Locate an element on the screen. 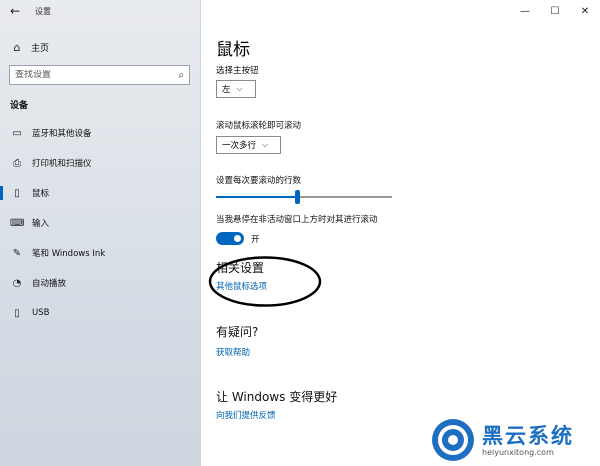  sidebar-item-typing: ⌨ 输入 is located at coordinates (100, 223).